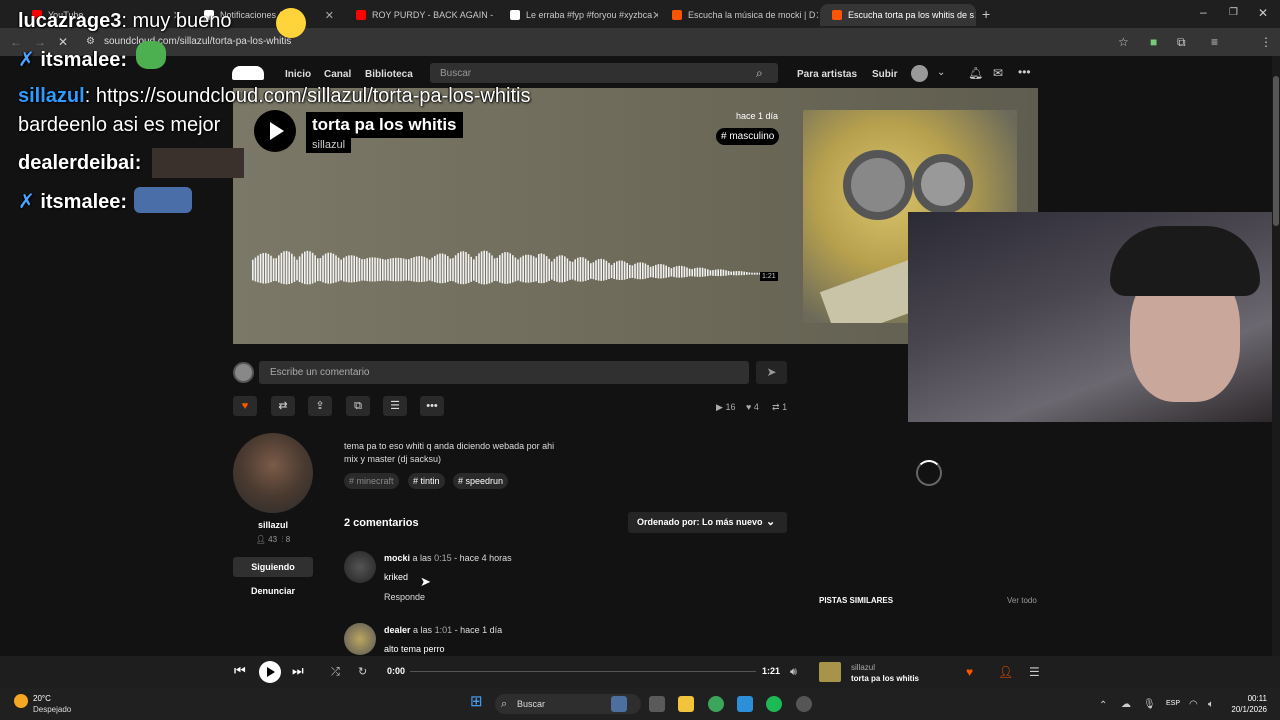 The width and height of the screenshot is (1280, 720). Describe the element at coordinates (885, 74) in the screenshot. I see `upload-link: Subir` at that location.